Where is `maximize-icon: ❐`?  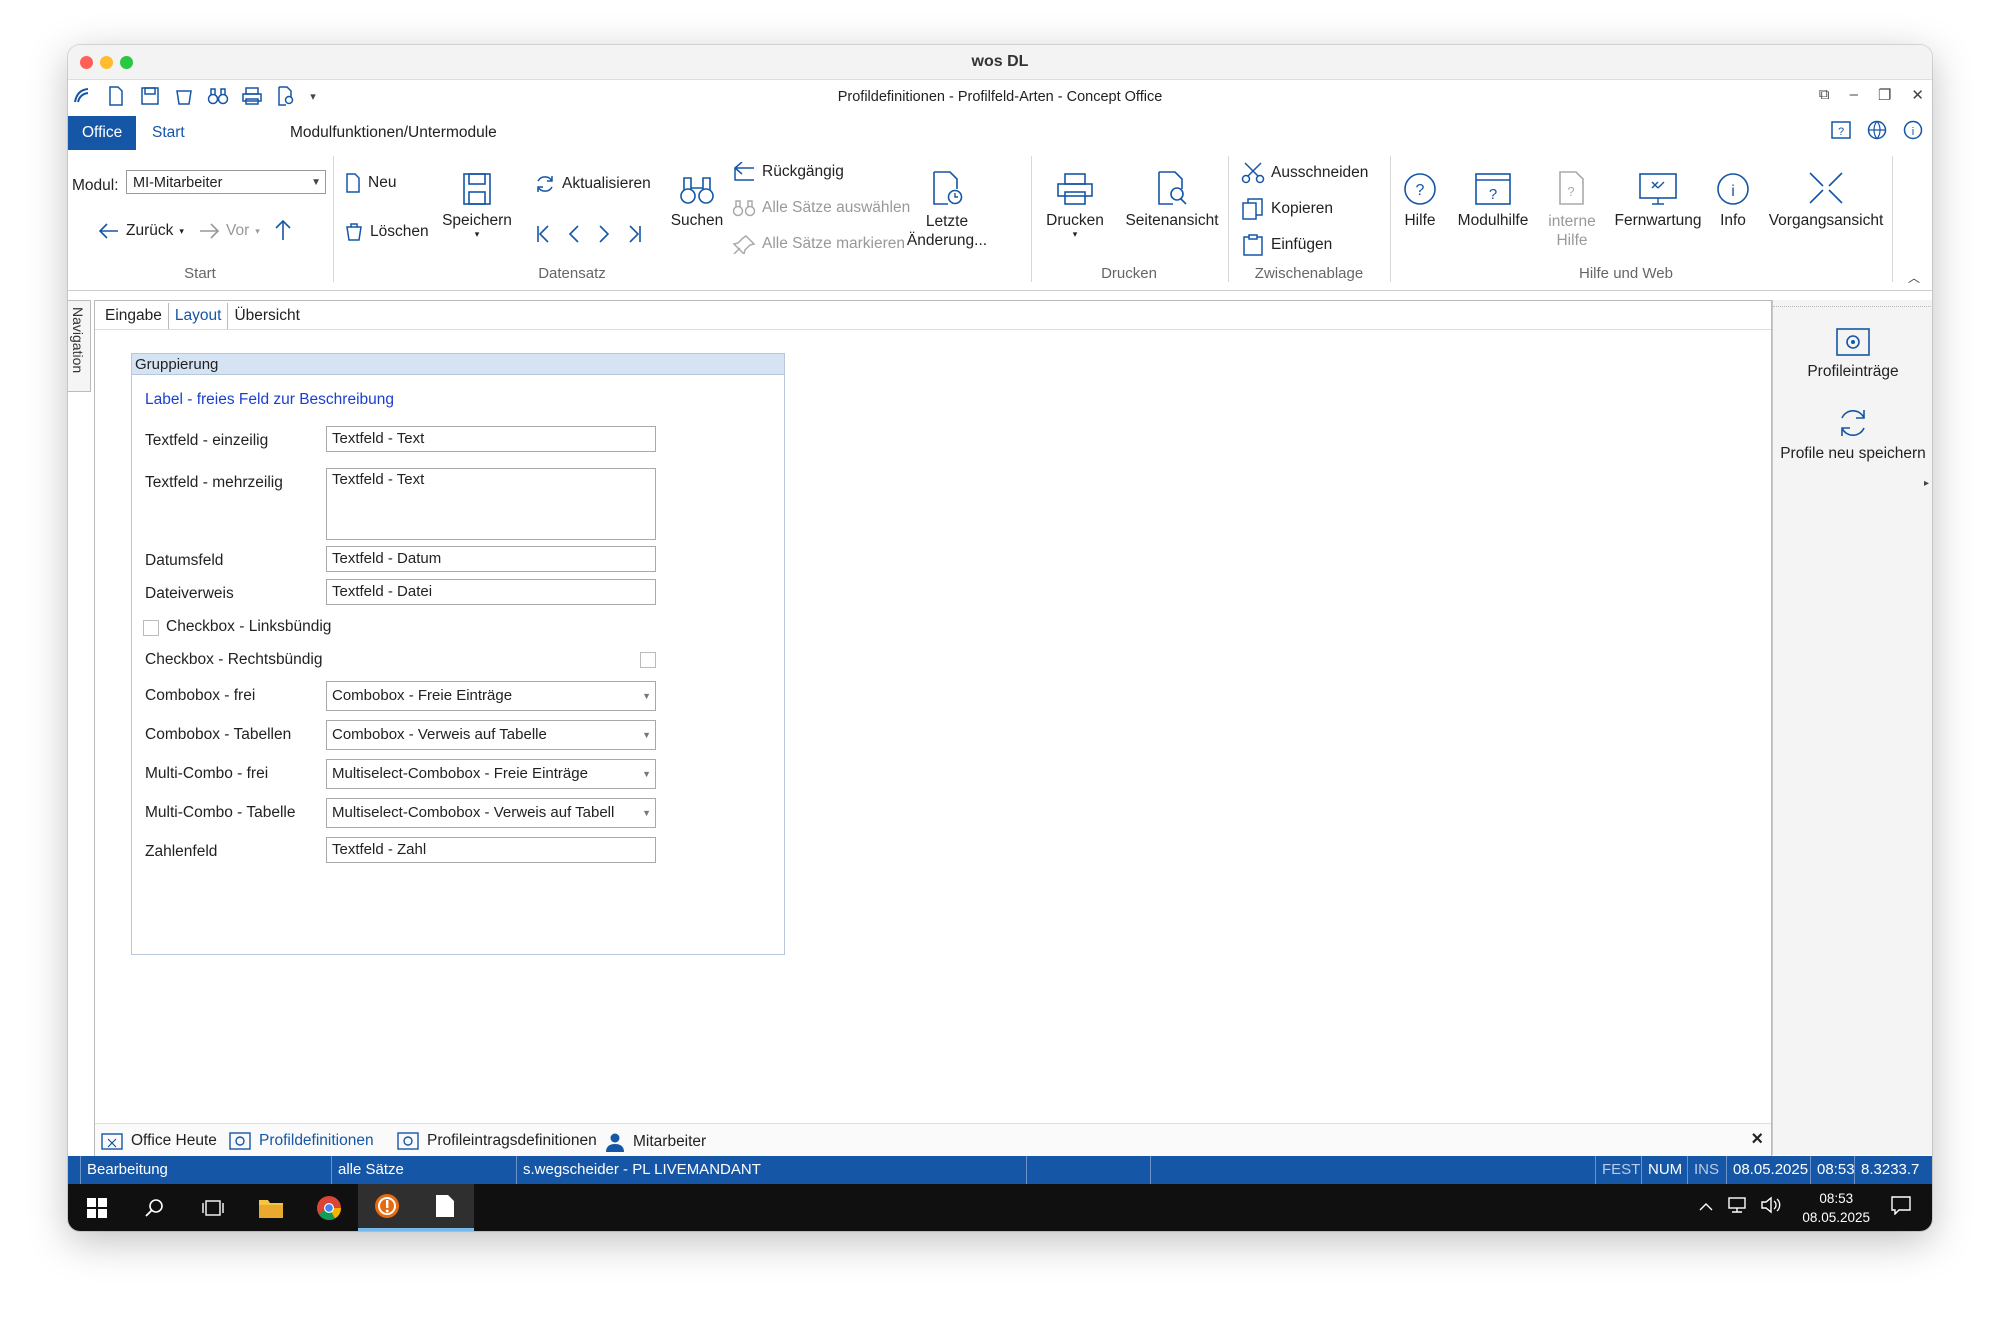 maximize-icon: ❐ is located at coordinates (1884, 95).